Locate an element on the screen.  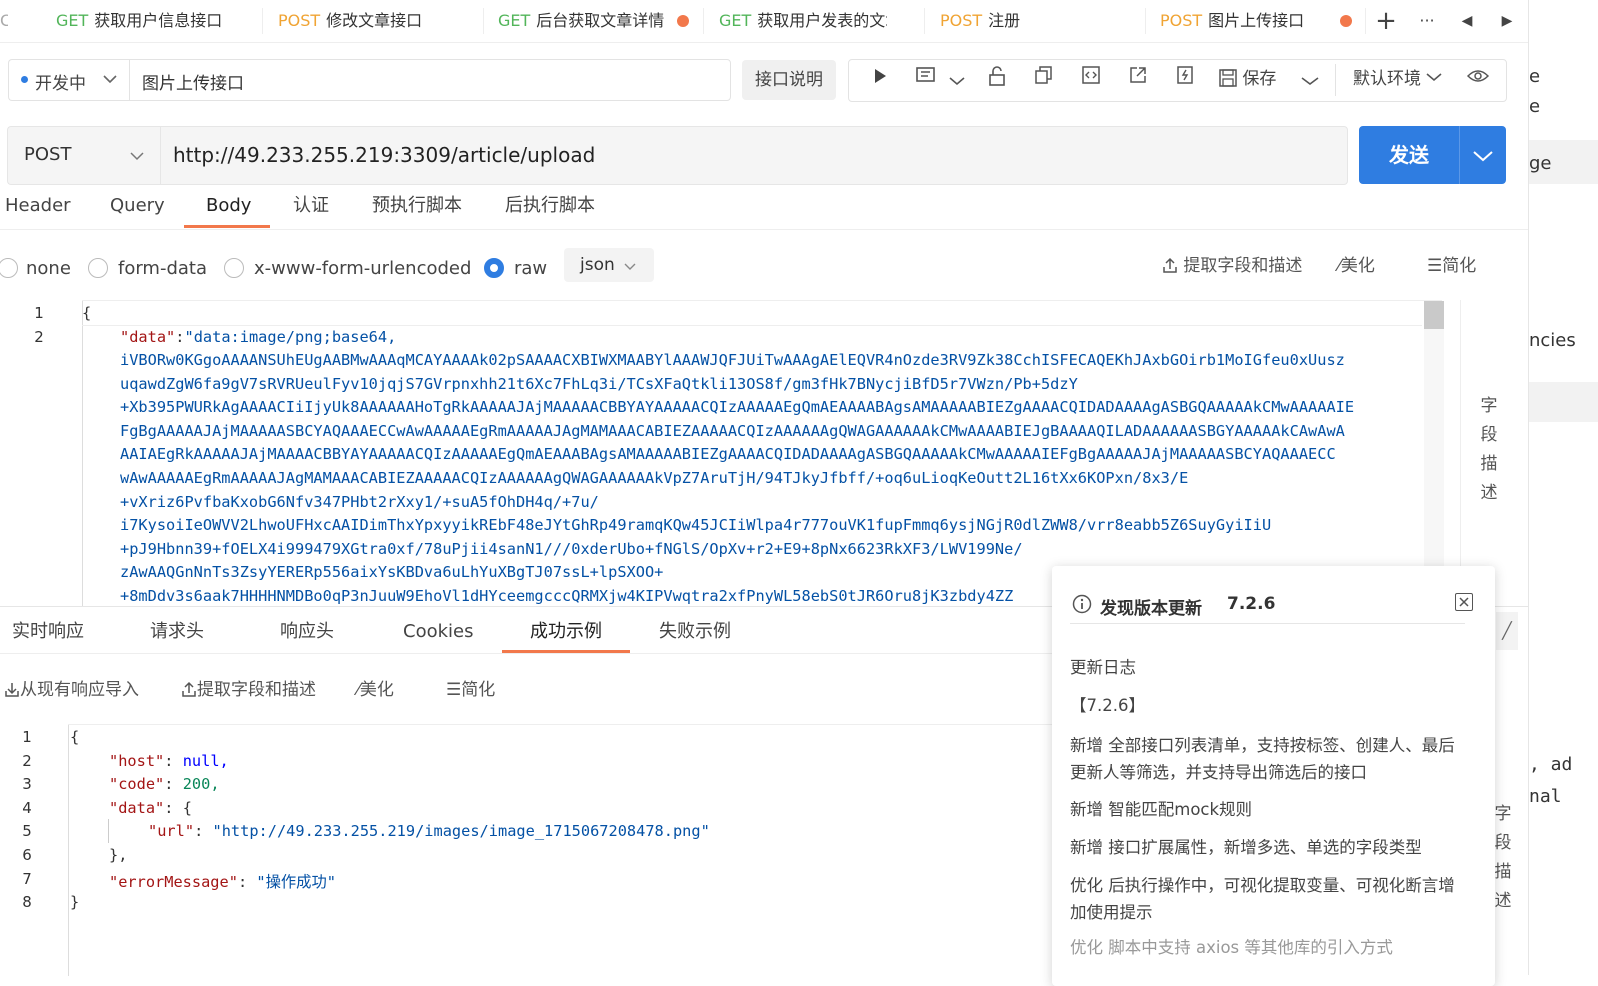
status-select: 开发中 is located at coordinates (68, 80).